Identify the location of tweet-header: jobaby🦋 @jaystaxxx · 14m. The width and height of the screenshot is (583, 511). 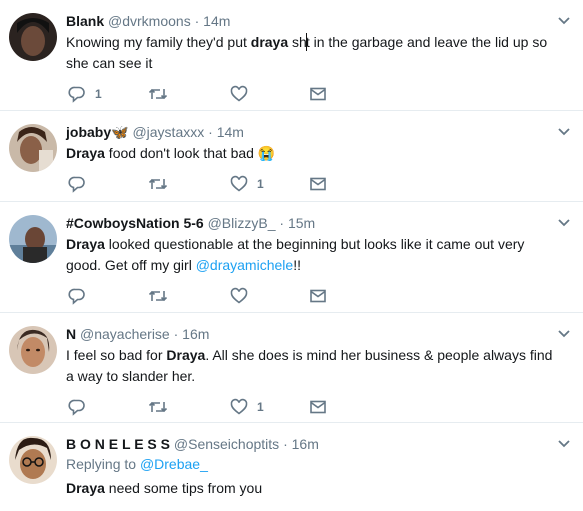
(309, 132).